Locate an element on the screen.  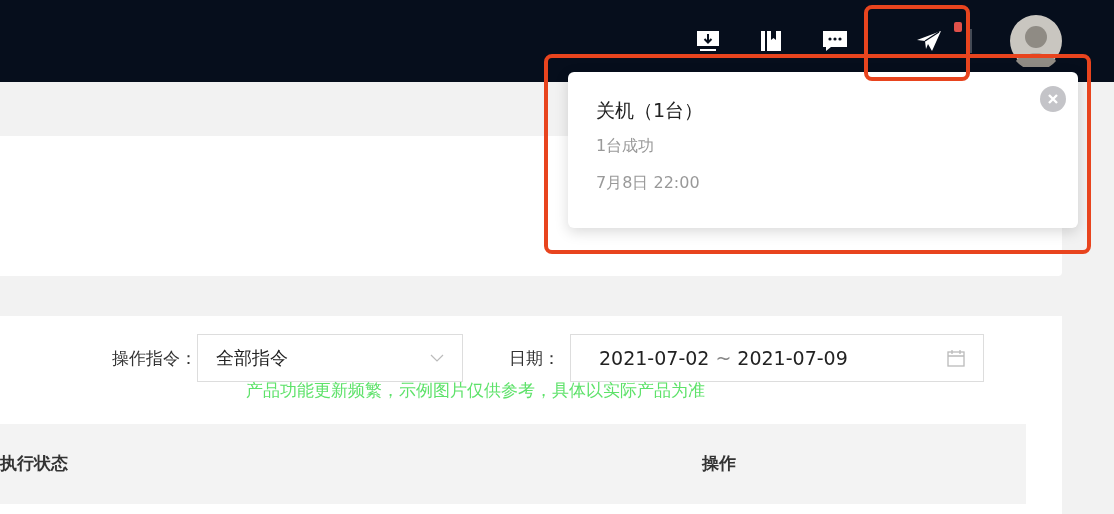
command-dropdown: 全部指令 is located at coordinates (330, 358).